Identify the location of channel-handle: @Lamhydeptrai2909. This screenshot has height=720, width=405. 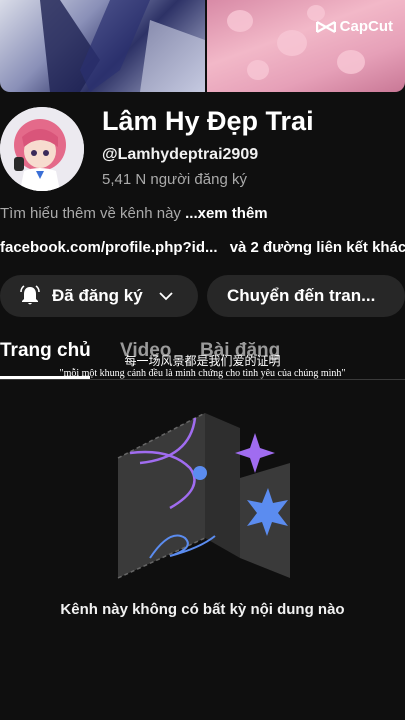
(180, 154).